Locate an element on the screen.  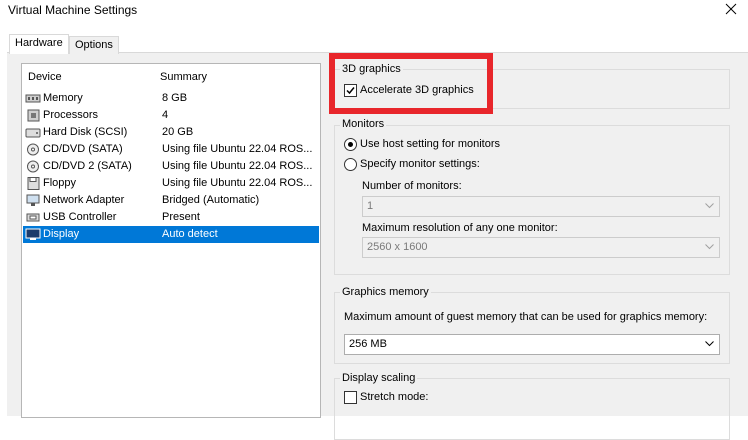
3d-graphics-group-label: 3D graphics is located at coordinates (371, 69).